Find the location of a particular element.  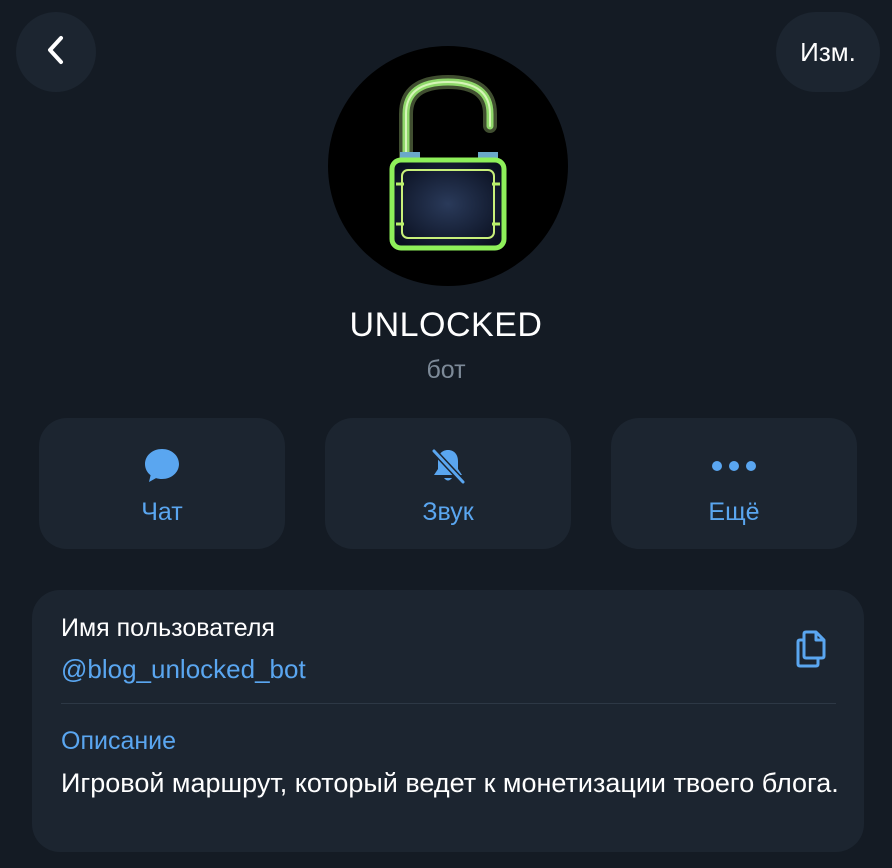

divider is located at coordinates (448, 703).